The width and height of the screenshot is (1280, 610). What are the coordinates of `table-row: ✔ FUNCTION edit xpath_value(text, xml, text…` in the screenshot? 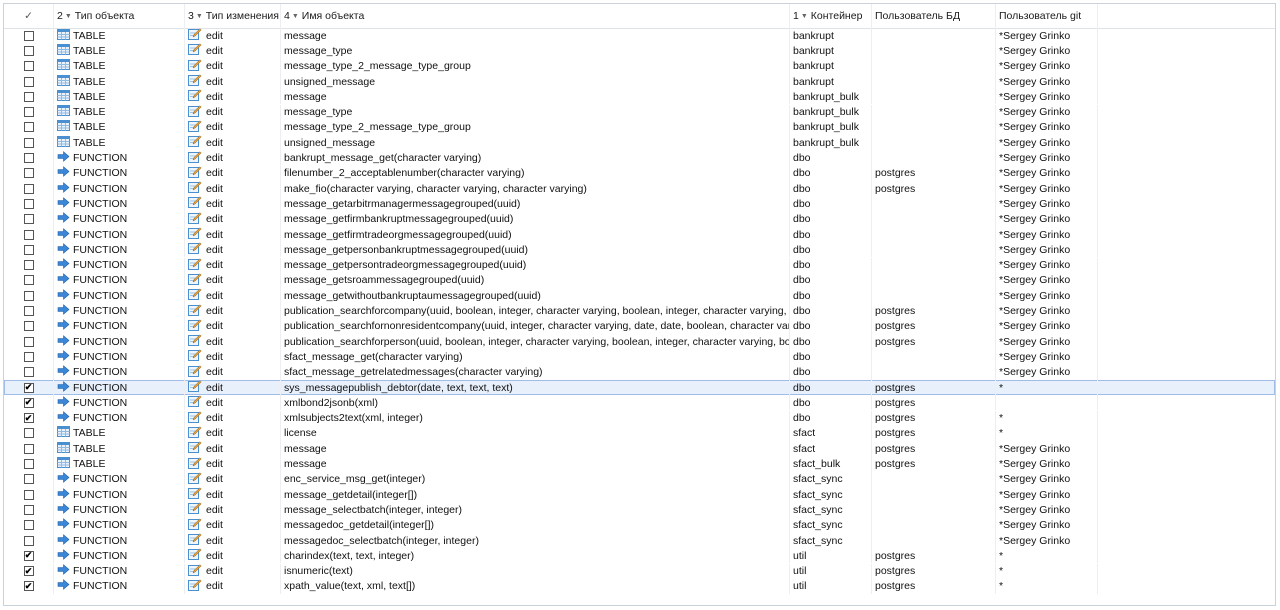 It's located at (639, 586).